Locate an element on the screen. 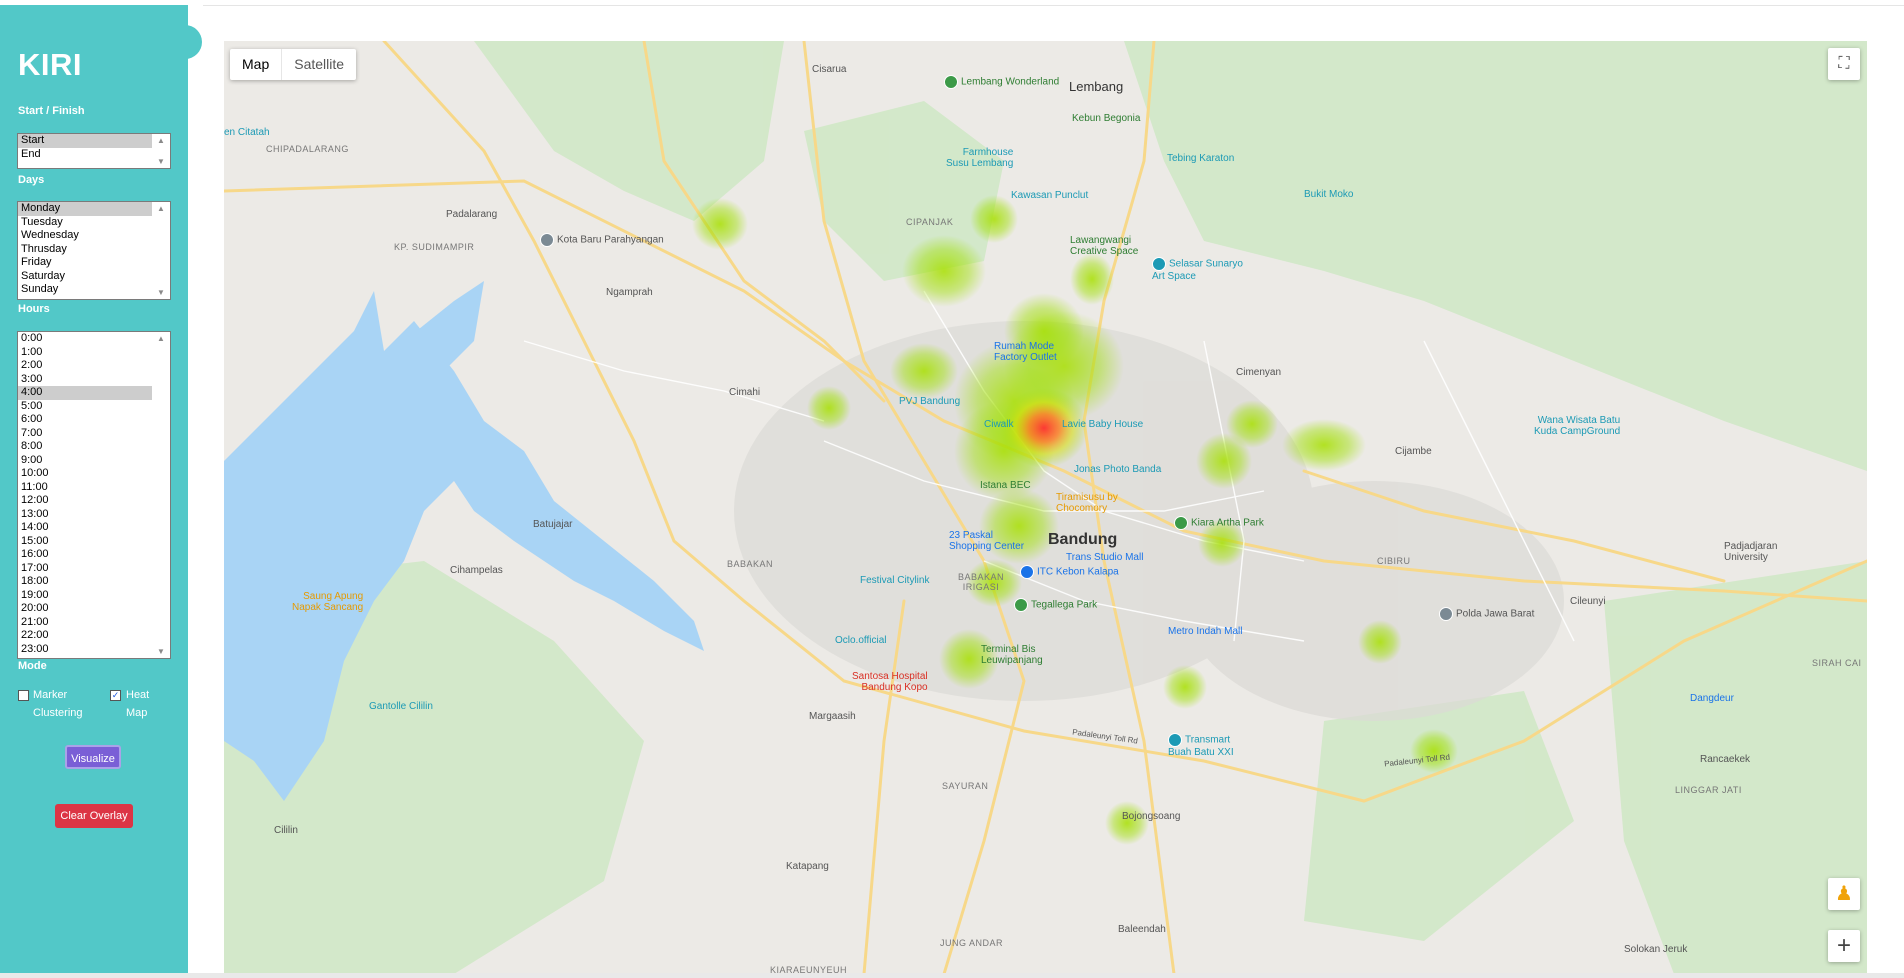  label-babakan-irigasi: BABAKAN IRIGASI is located at coordinates (981, 582).